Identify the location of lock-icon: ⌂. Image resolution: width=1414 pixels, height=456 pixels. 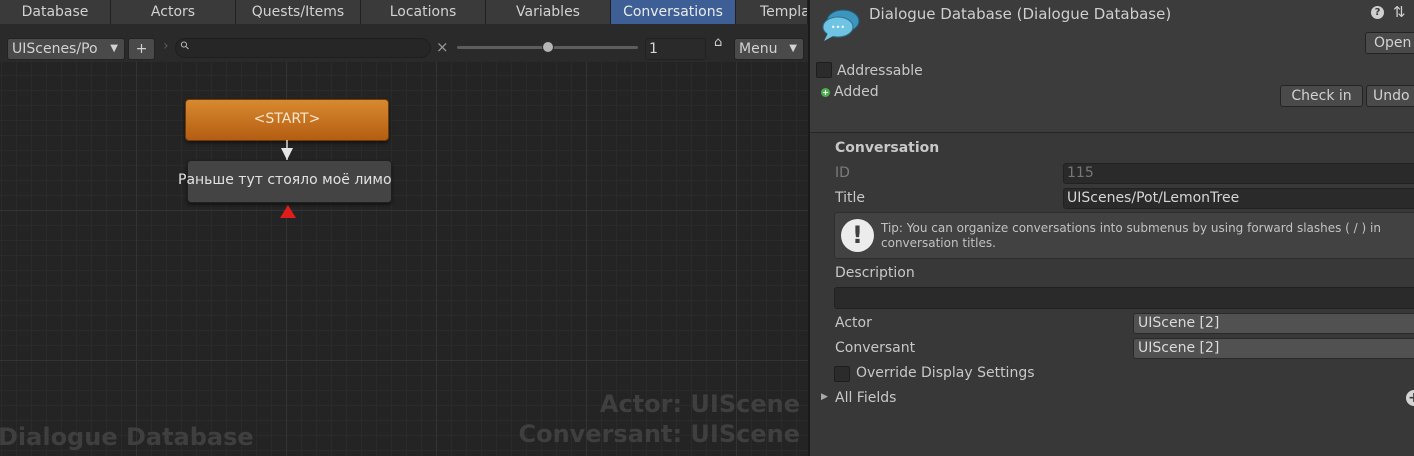
(718, 42).